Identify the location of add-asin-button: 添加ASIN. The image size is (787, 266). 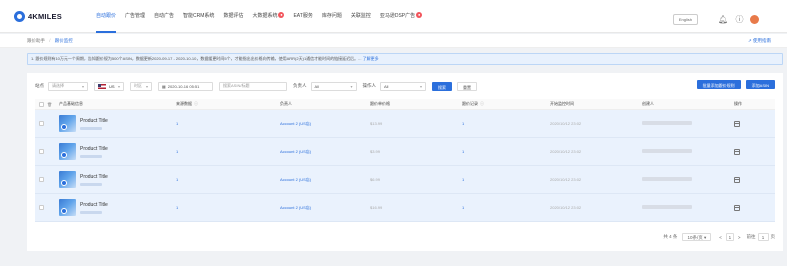
(760, 84).